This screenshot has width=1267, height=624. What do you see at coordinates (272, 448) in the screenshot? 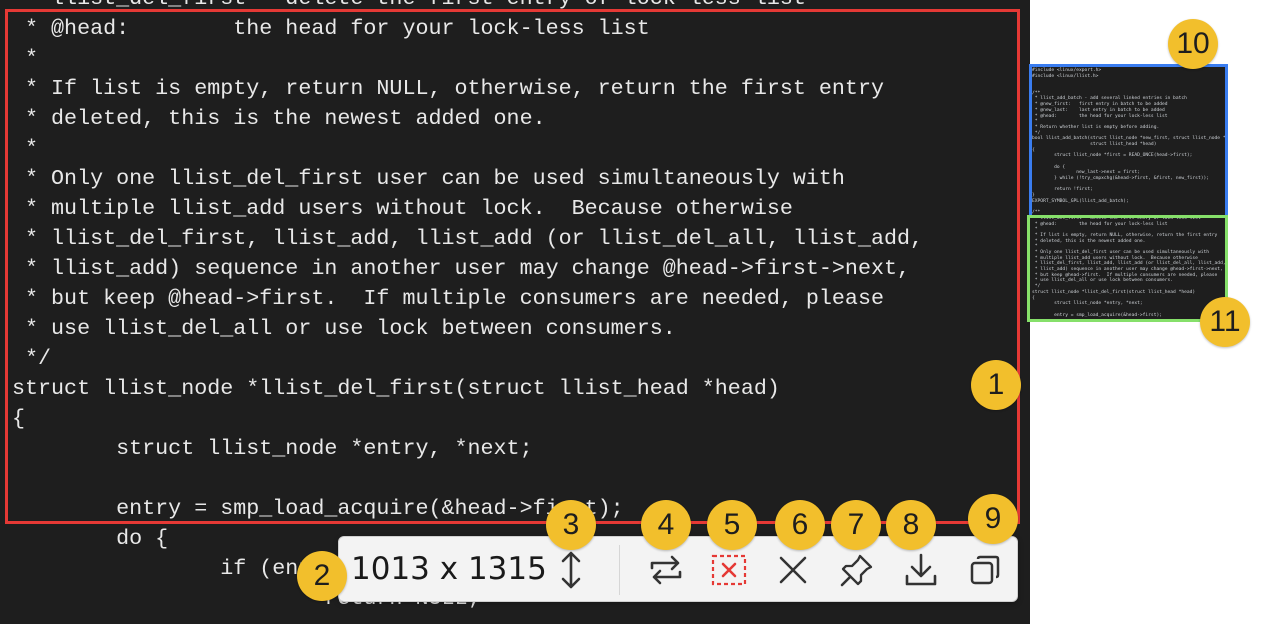
I see `code-line: struct llist_node *entry, *next;` at bounding box center [272, 448].